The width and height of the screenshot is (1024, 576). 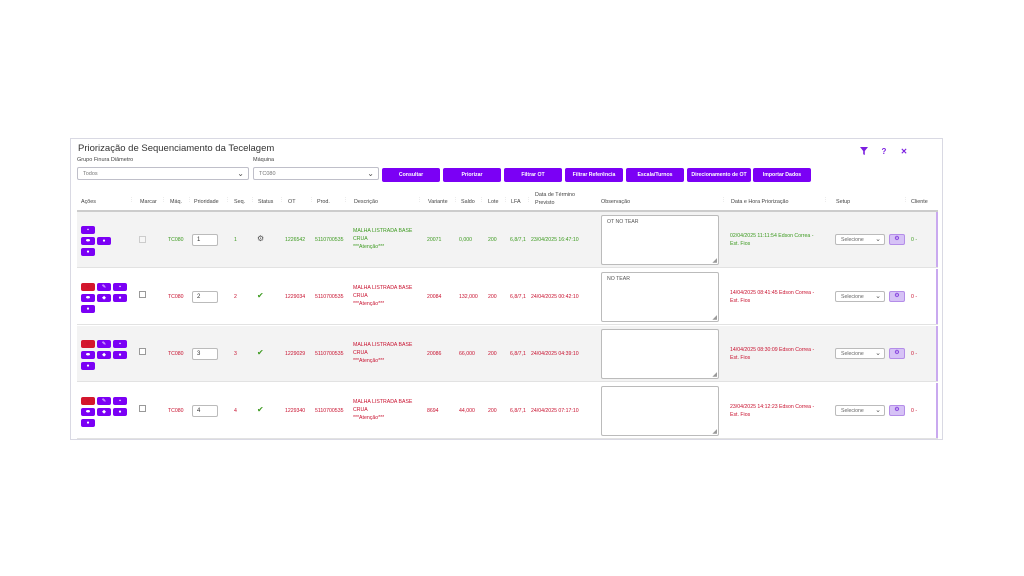 I want to click on prioridade-input: 3, so click(x=205, y=354).